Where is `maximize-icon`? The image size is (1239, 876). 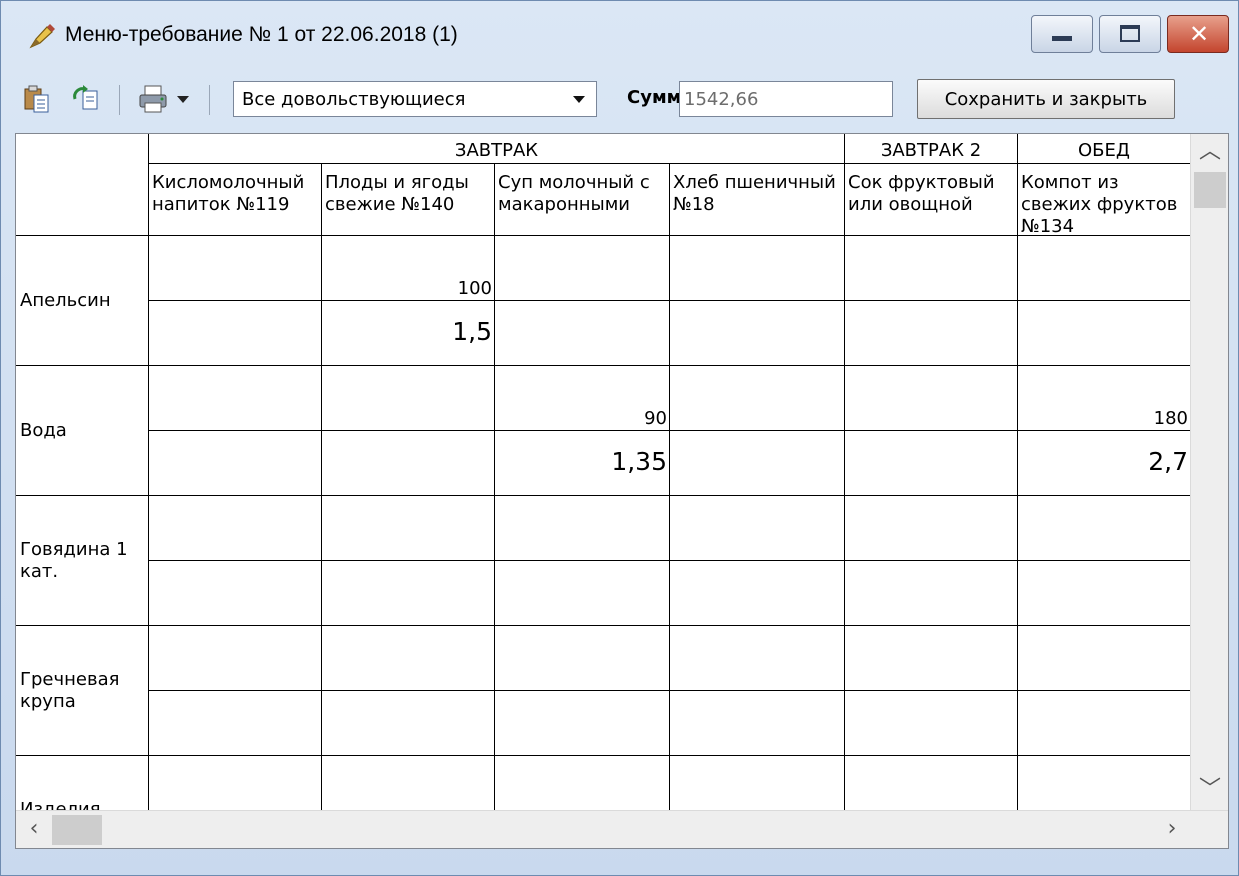 maximize-icon is located at coordinates (1130, 33).